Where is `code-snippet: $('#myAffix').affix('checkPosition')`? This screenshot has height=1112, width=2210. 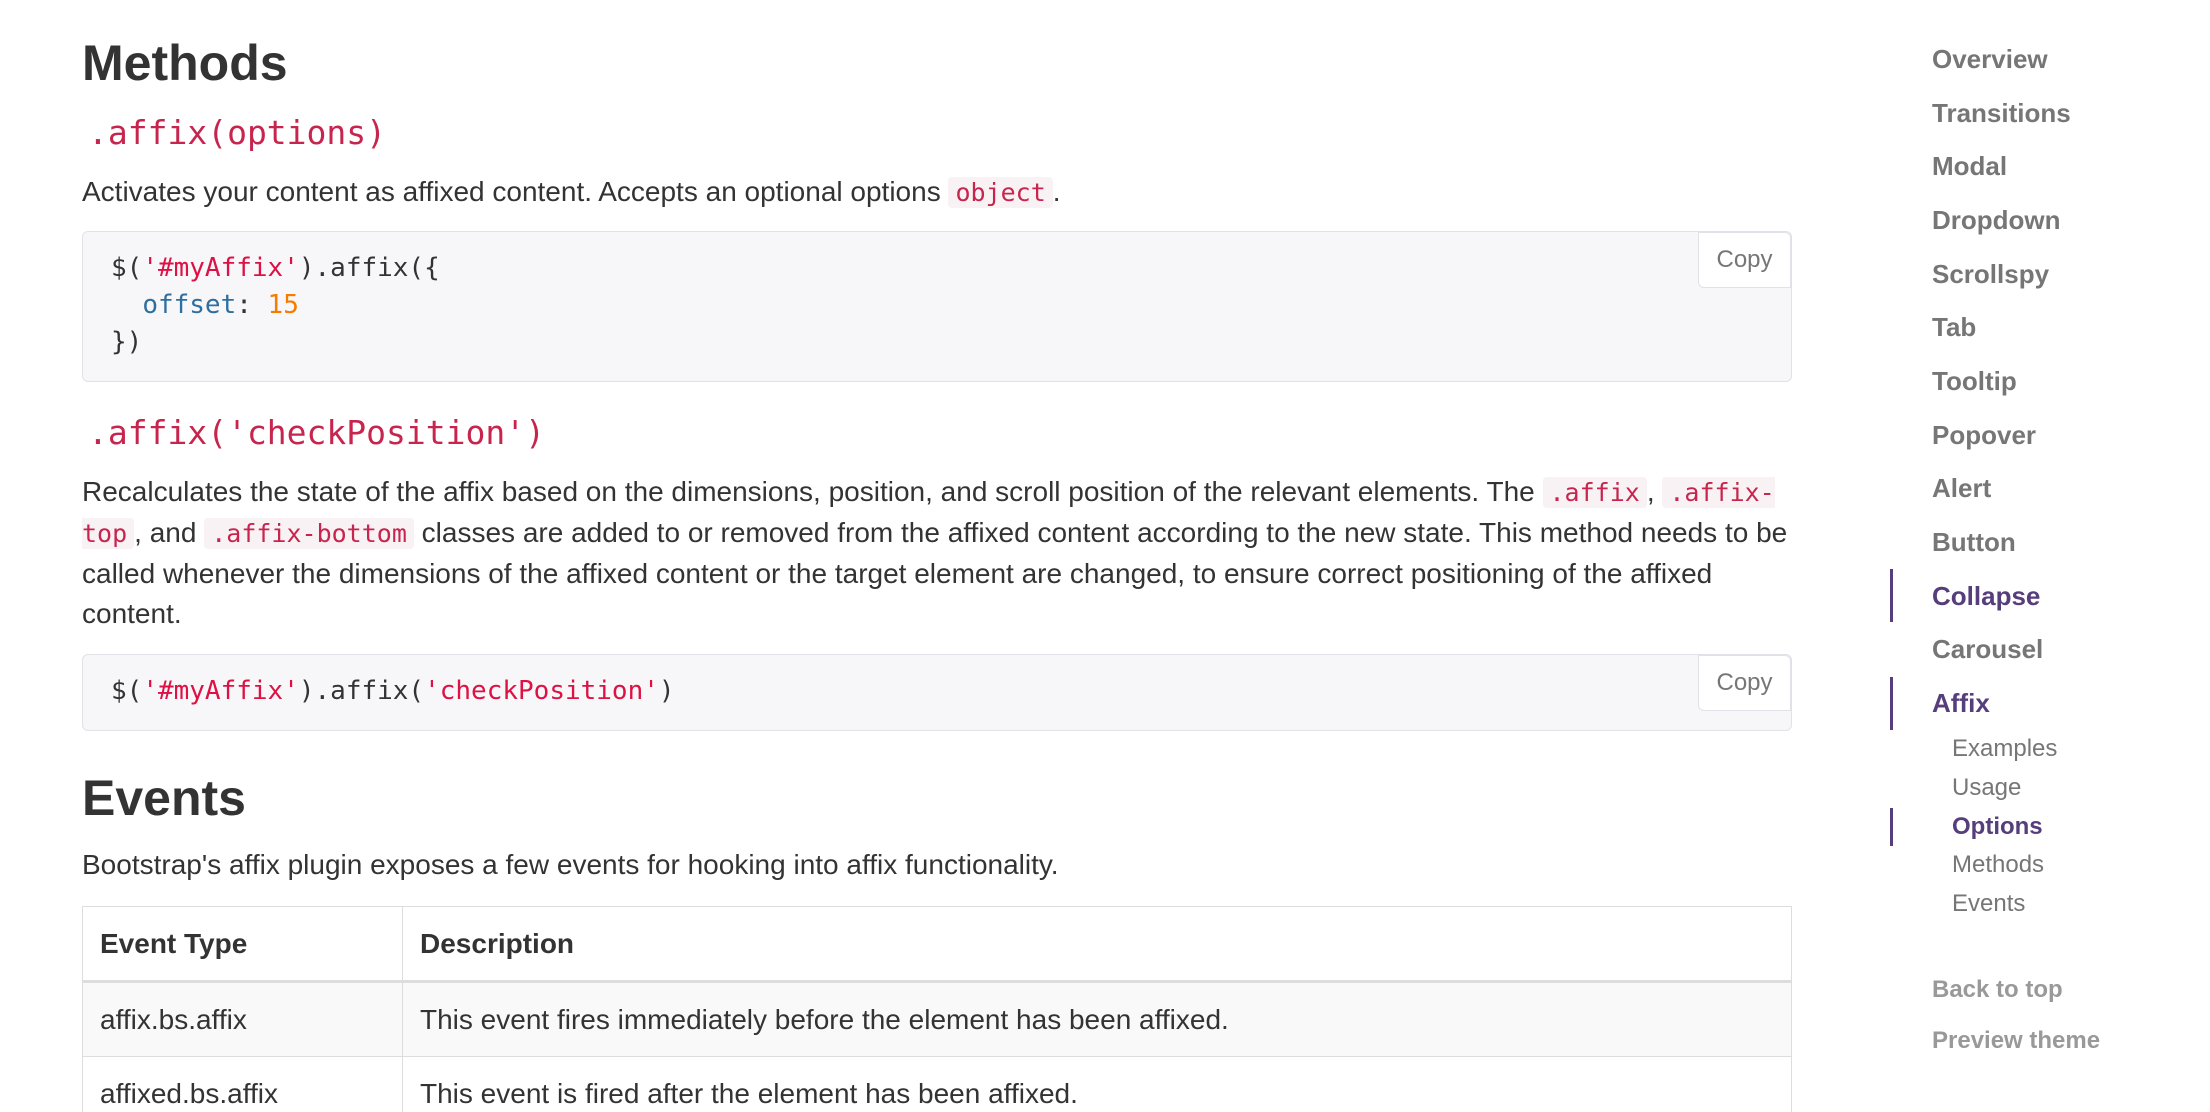 code-snippet: $('#myAffix').affix('checkPosition') is located at coordinates (937, 691).